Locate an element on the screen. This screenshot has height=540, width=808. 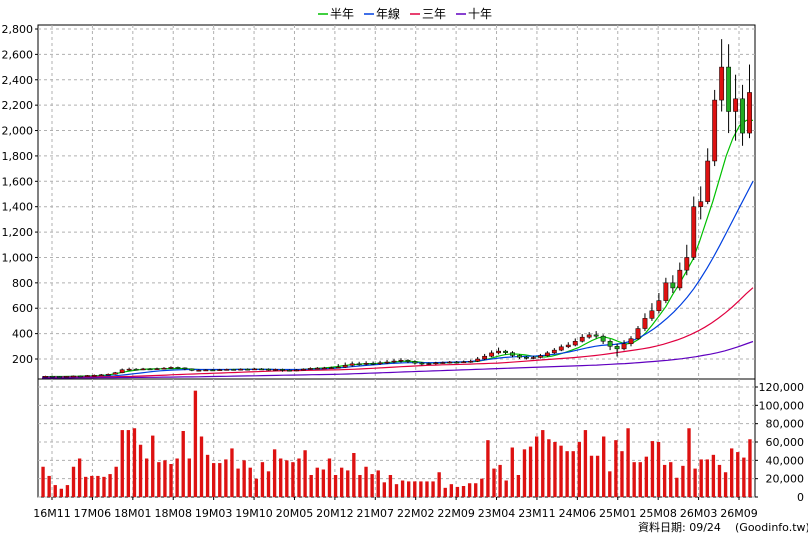
y-tick-label: 1,400 is located at coordinates (18, 207).